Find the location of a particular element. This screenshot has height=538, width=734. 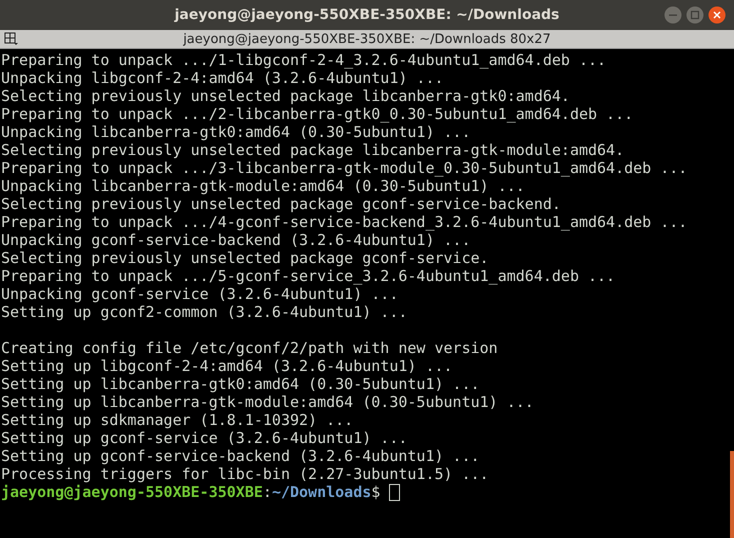

output-line: Selecting previously unselected package libcanberra-gtk0:amd64. is located at coordinates (285, 96).